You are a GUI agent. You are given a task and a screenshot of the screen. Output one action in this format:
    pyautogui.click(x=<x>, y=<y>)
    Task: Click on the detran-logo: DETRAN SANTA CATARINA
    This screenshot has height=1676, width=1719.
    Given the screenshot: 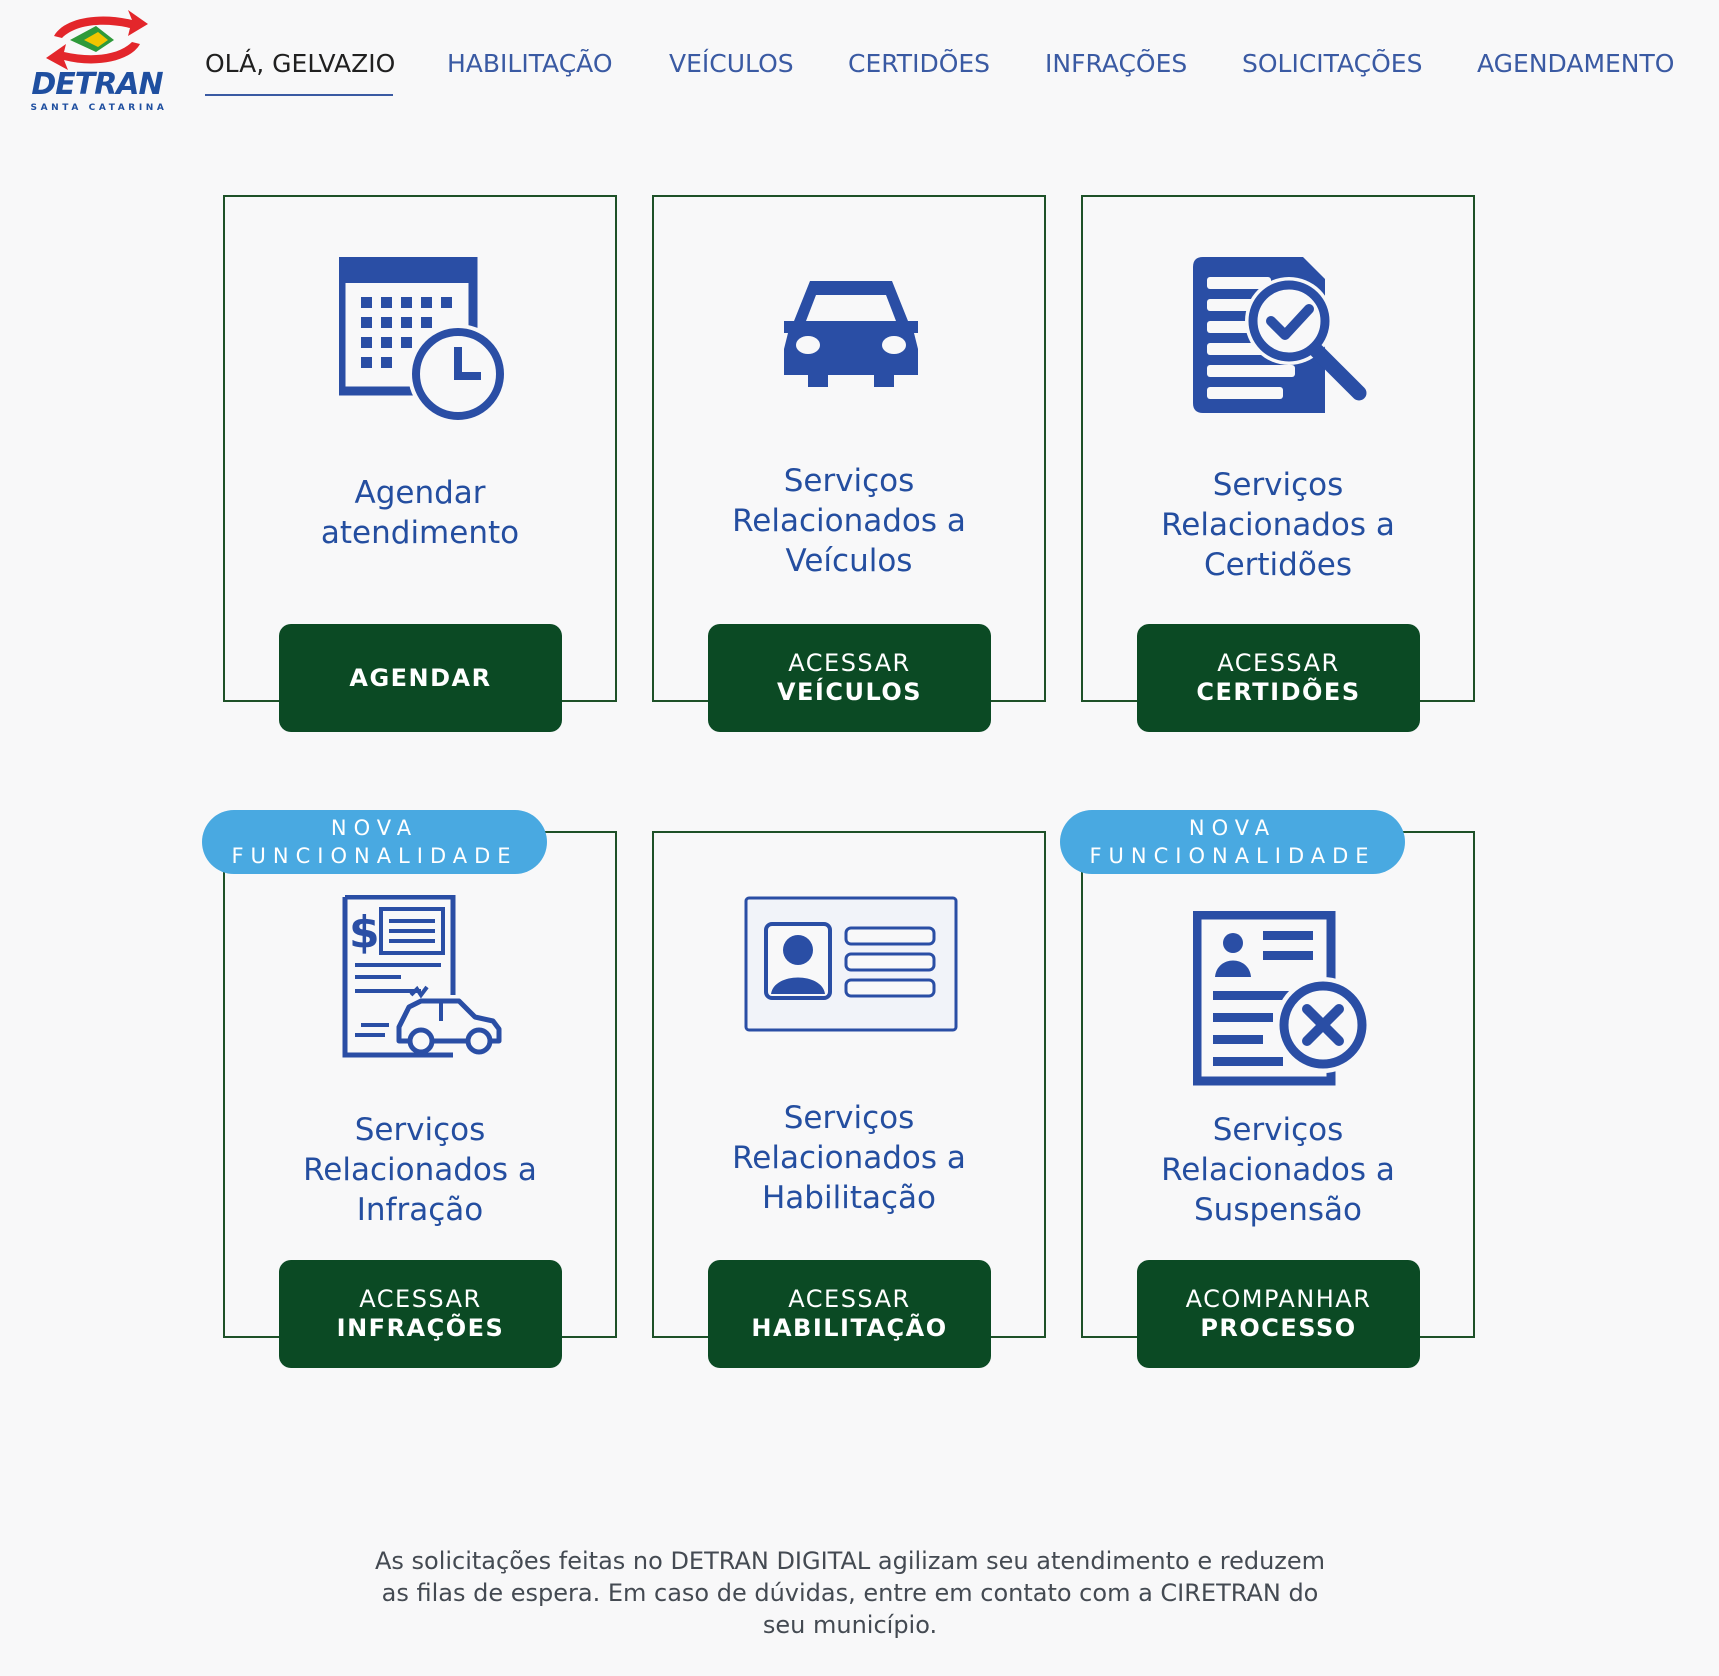 What is the action you would take?
    pyautogui.click(x=96, y=60)
    